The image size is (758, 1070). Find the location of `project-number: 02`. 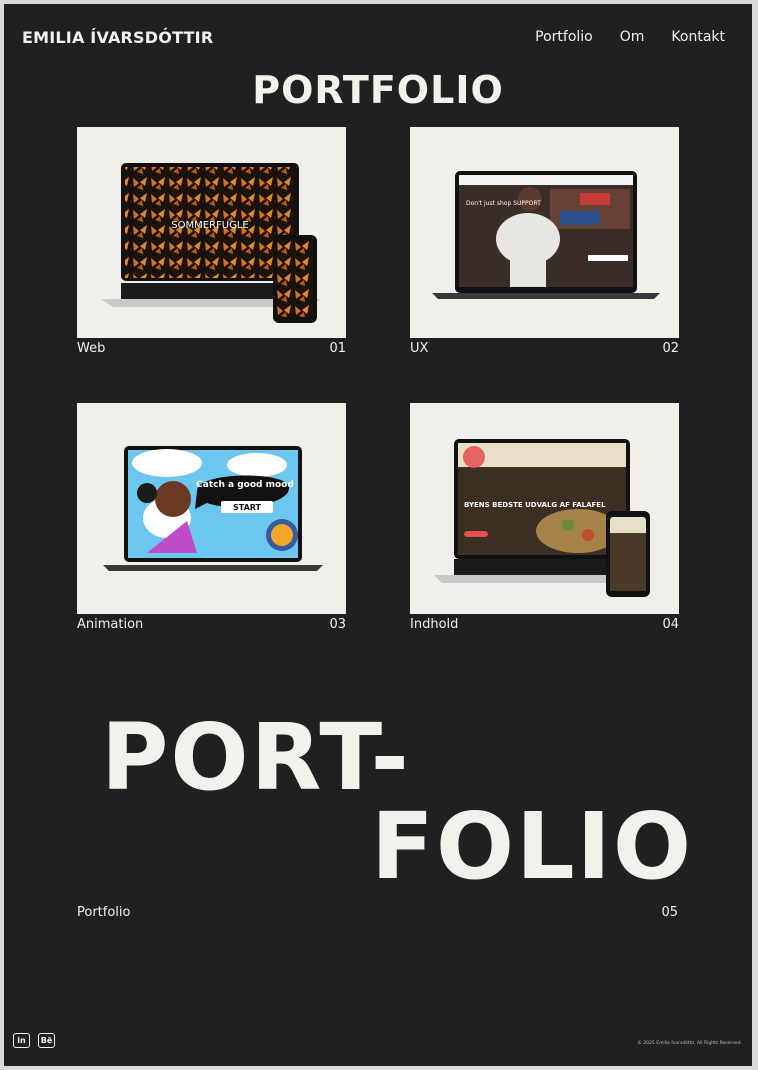

project-number: 02 is located at coordinates (670, 348).